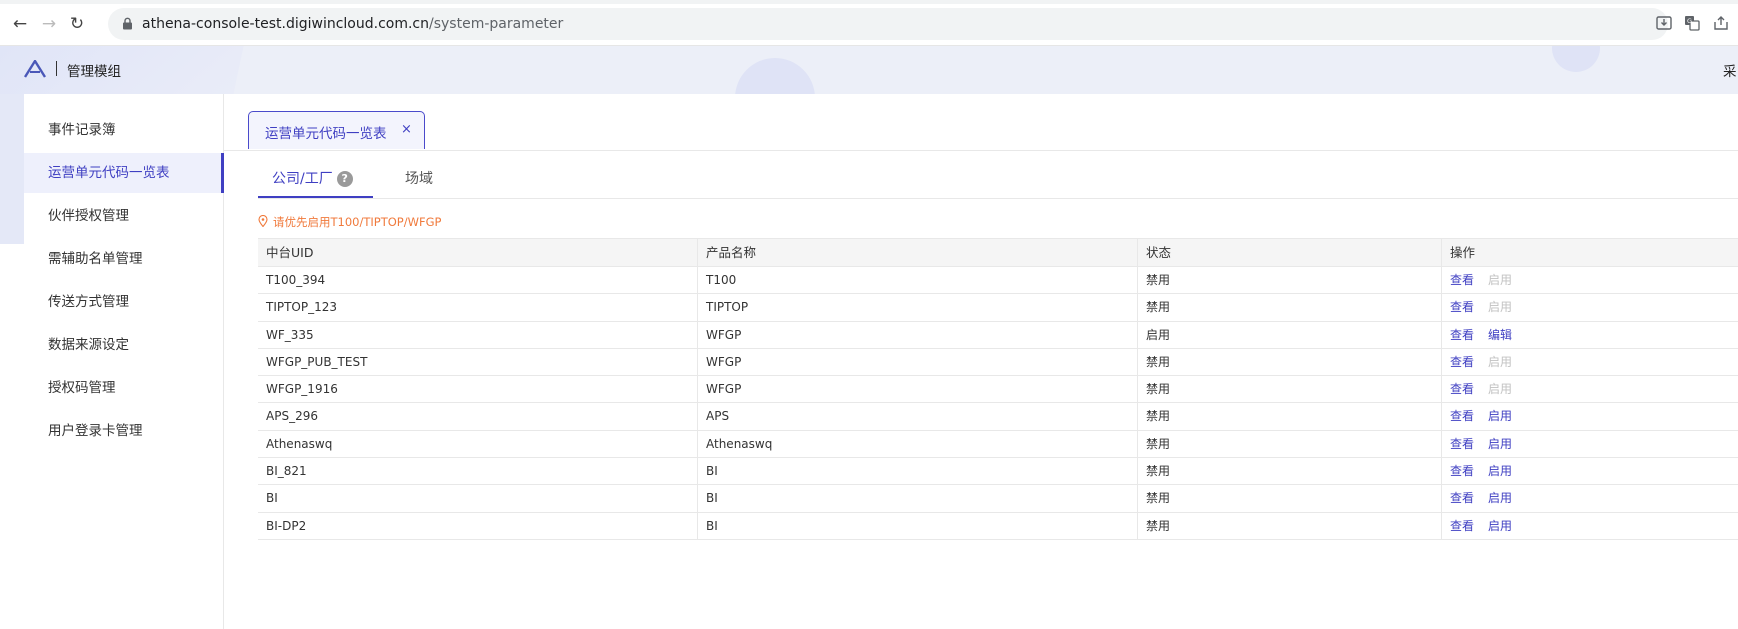 This screenshot has height=629, width=1738. What do you see at coordinates (12, 169) in the screenshot?
I see `left-decoration-strip` at bounding box center [12, 169].